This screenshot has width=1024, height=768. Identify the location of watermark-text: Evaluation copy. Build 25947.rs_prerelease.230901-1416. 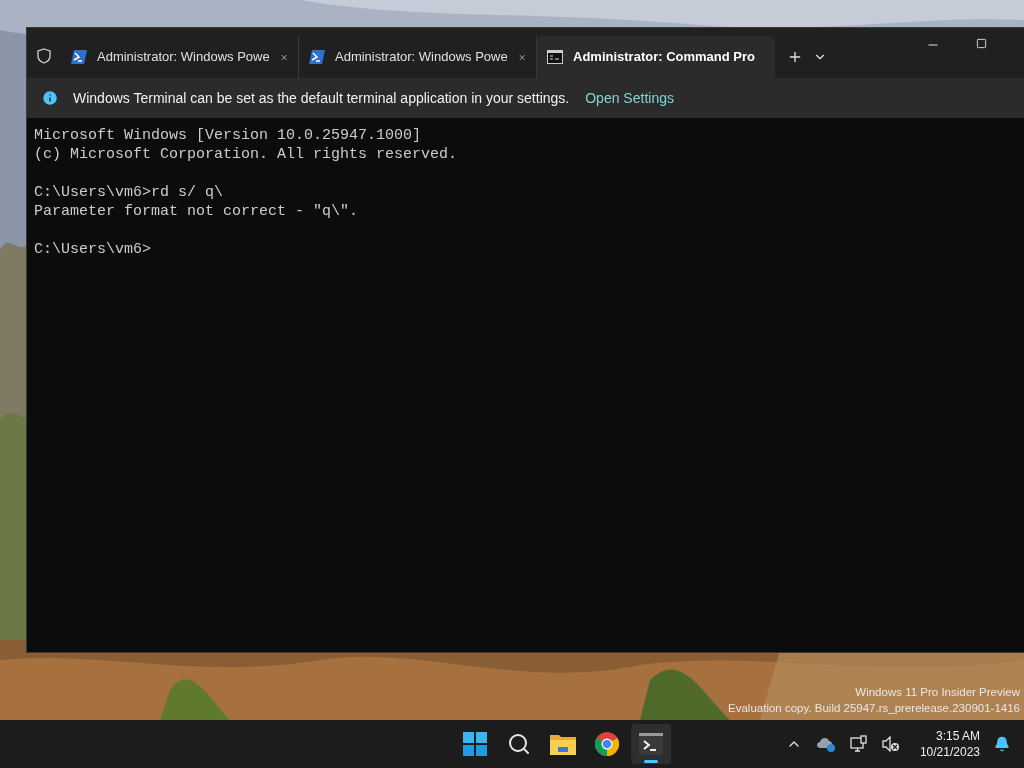
(874, 708).